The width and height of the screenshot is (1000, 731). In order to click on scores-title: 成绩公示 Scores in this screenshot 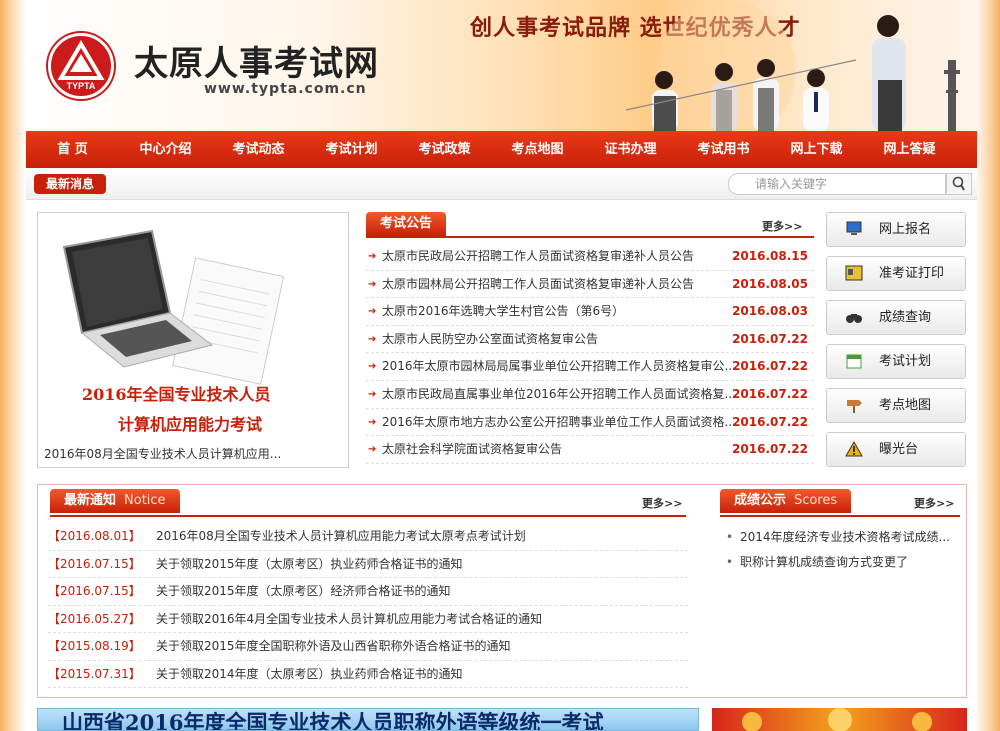, I will do `click(786, 501)`.